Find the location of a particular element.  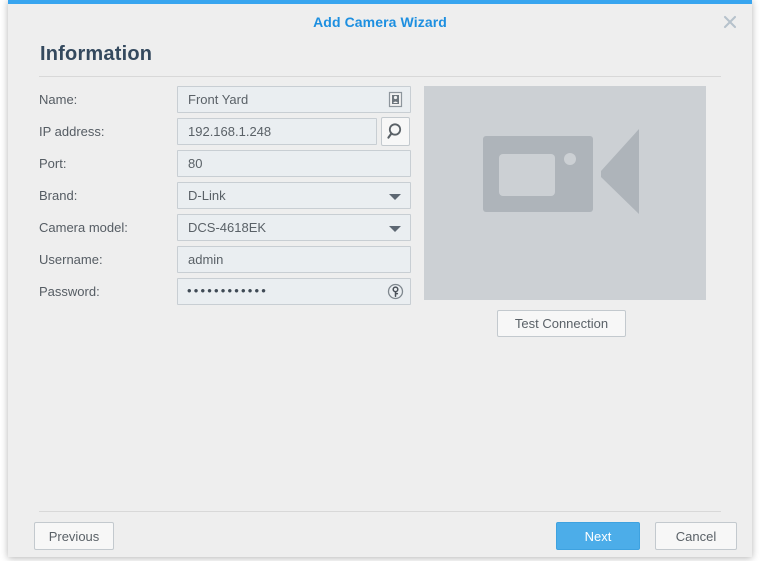

port-field-wrap is located at coordinates (294, 163).